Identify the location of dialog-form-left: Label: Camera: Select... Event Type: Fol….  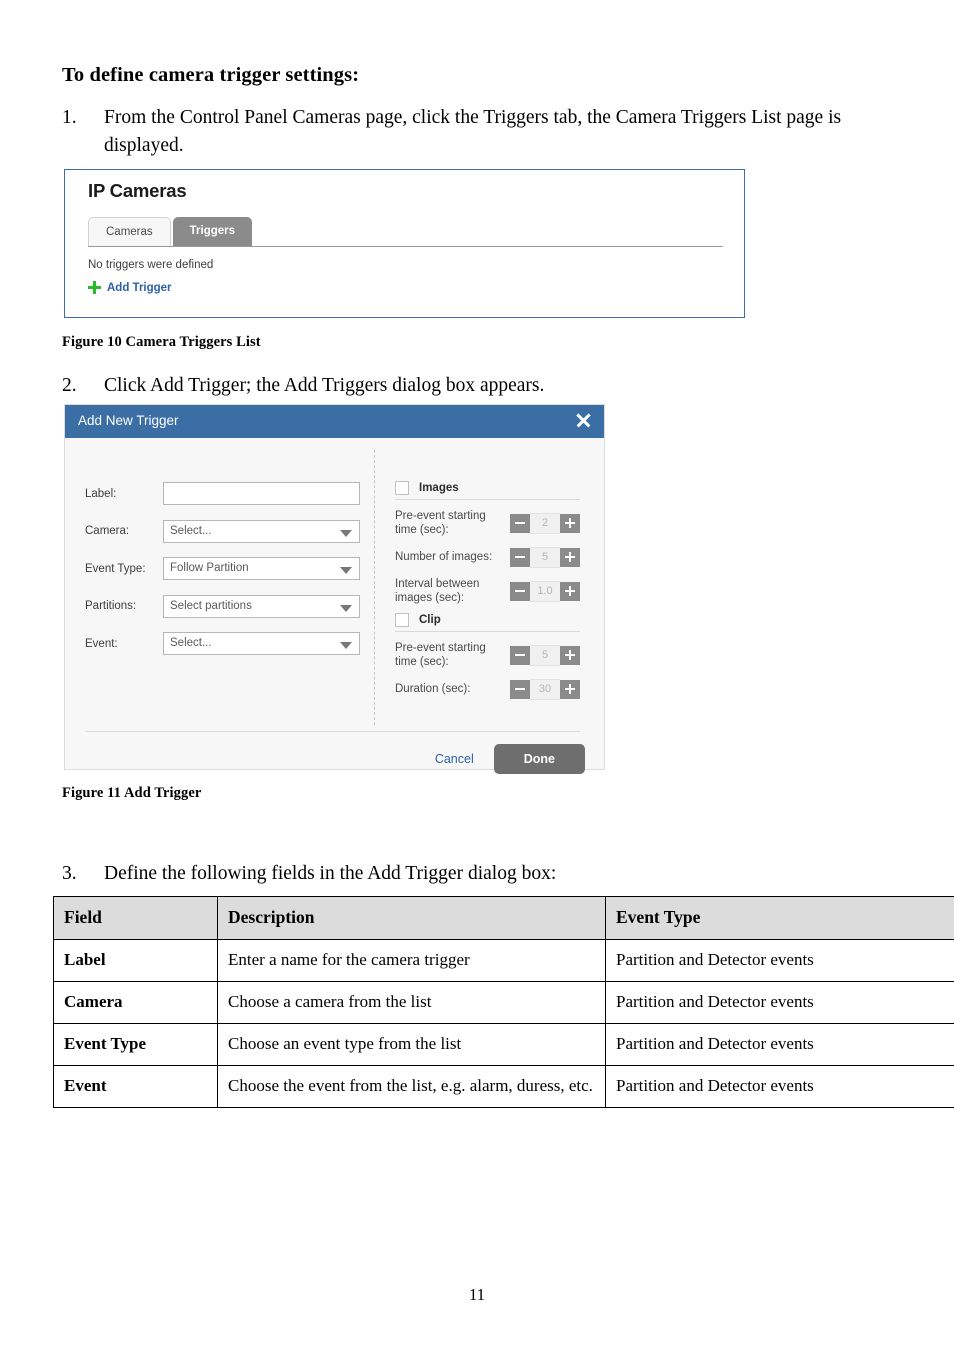
(222, 575).